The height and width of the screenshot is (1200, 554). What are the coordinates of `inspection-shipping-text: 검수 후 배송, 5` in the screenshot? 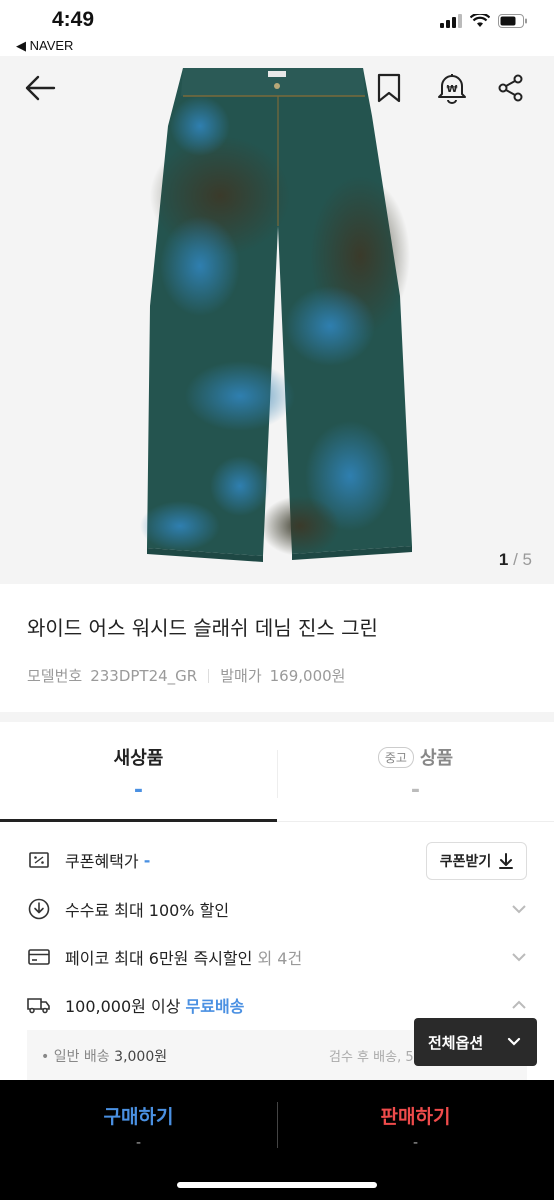 It's located at (371, 1057).